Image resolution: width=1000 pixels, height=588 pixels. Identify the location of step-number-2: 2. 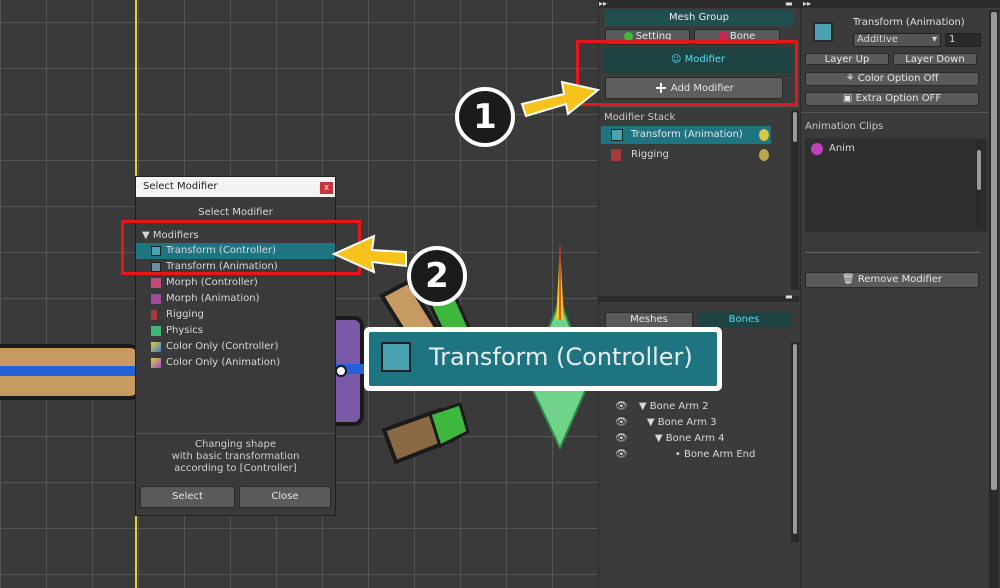
(437, 276).